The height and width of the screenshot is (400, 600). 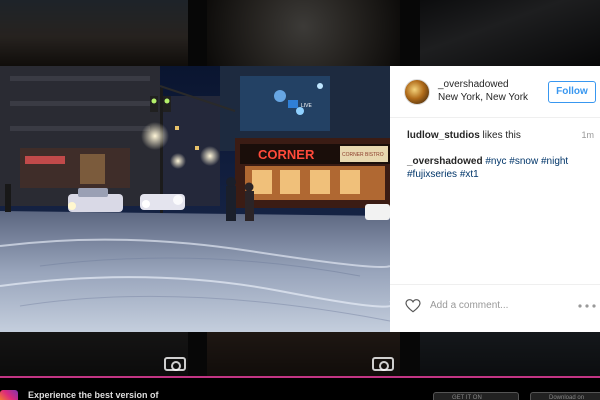 I want to click on likes-suffix: likes this, so click(x=500, y=135).